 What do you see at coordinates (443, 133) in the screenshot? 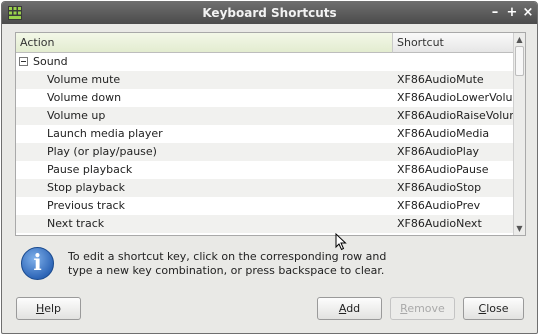
I see `shortcut-cell: XF86AudioMedia` at bounding box center [443, 133].